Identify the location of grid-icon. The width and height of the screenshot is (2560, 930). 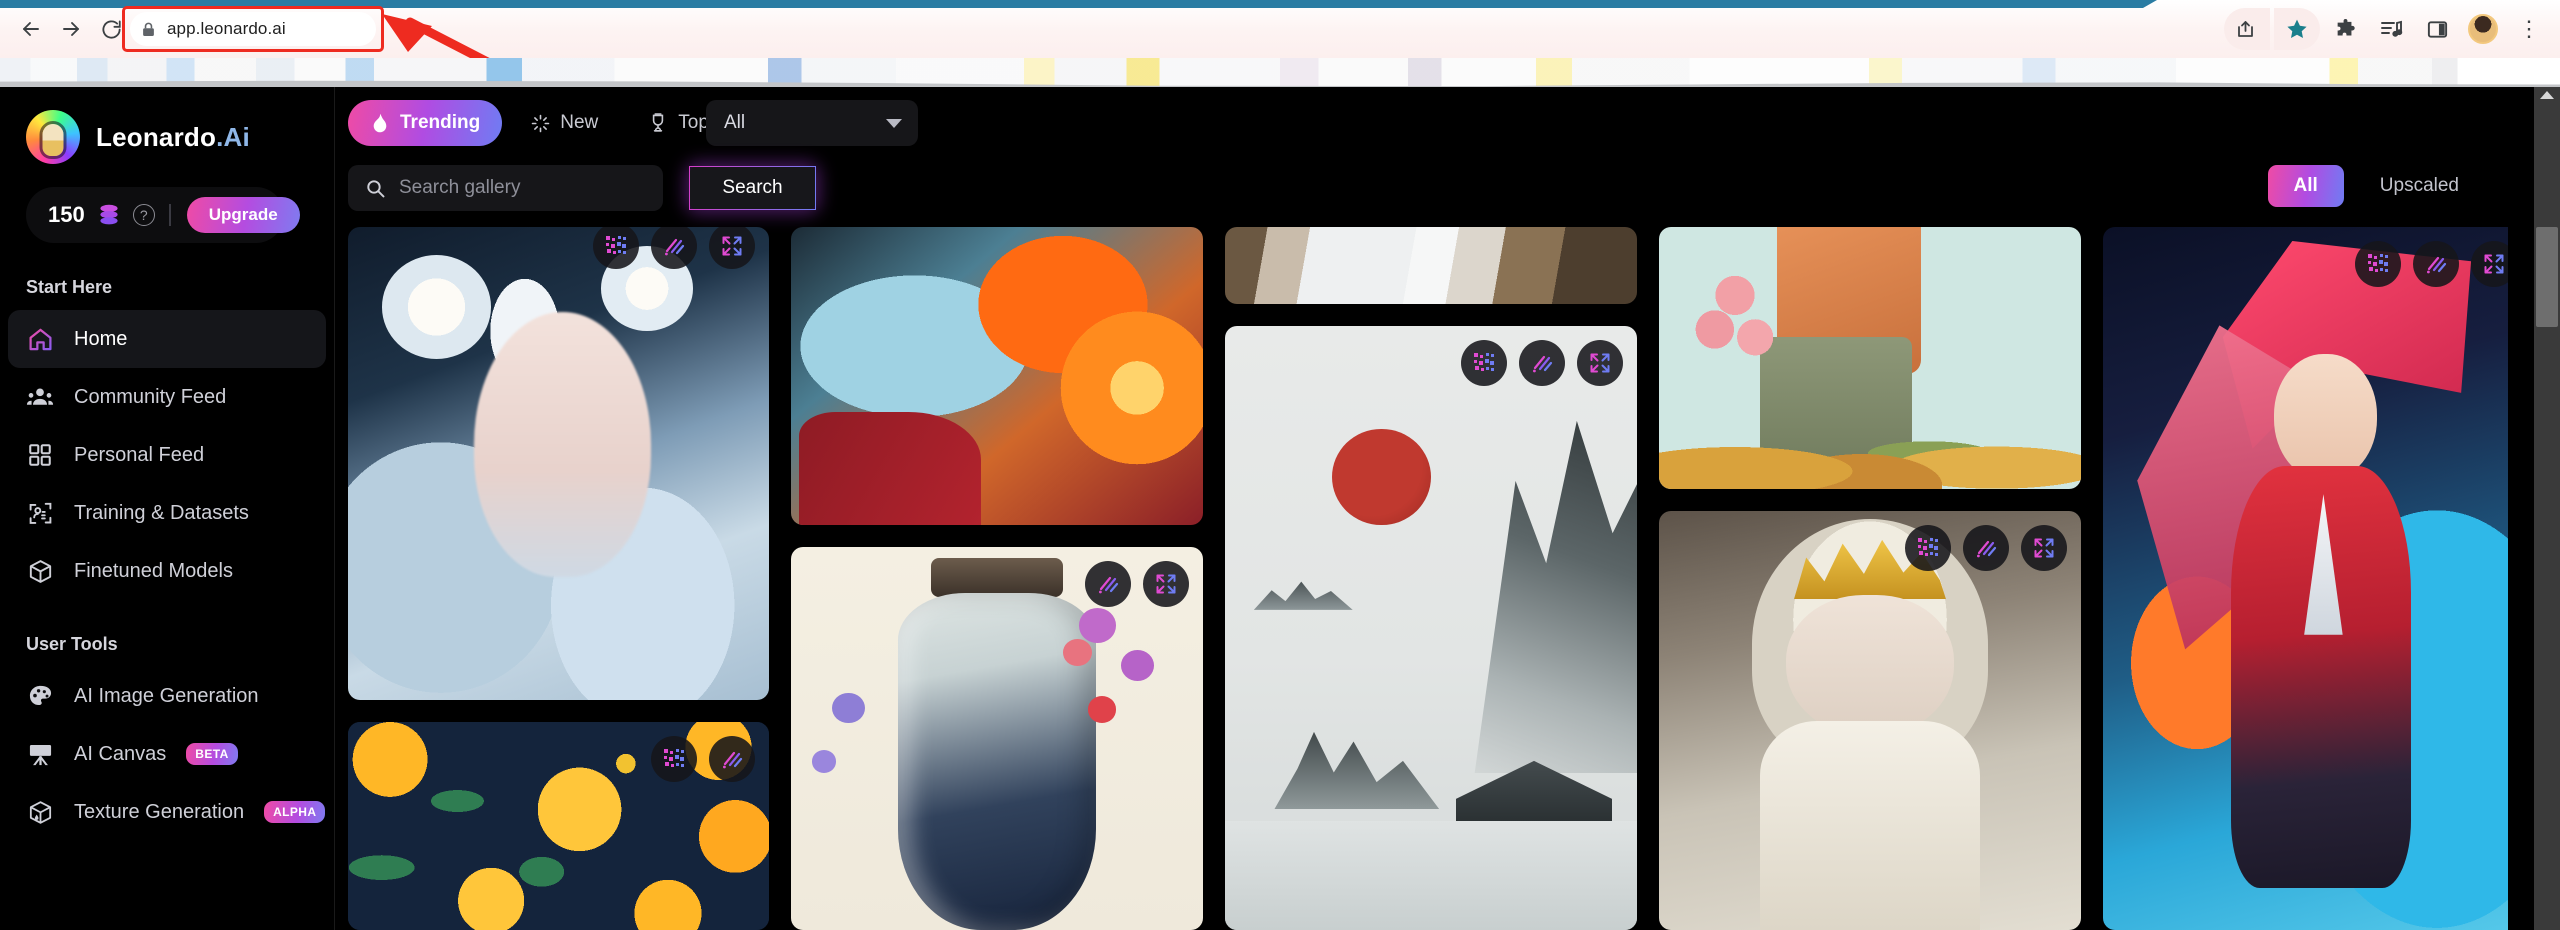
(40, 455).